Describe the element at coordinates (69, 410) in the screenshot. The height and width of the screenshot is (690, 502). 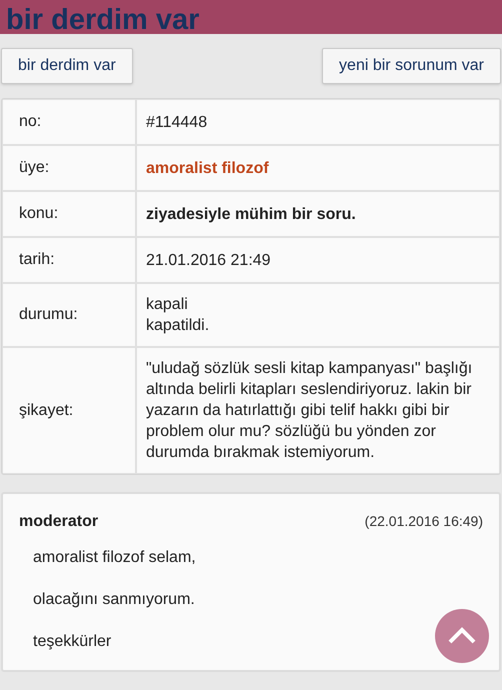
I see `detail-label: şikayet:` at that location.